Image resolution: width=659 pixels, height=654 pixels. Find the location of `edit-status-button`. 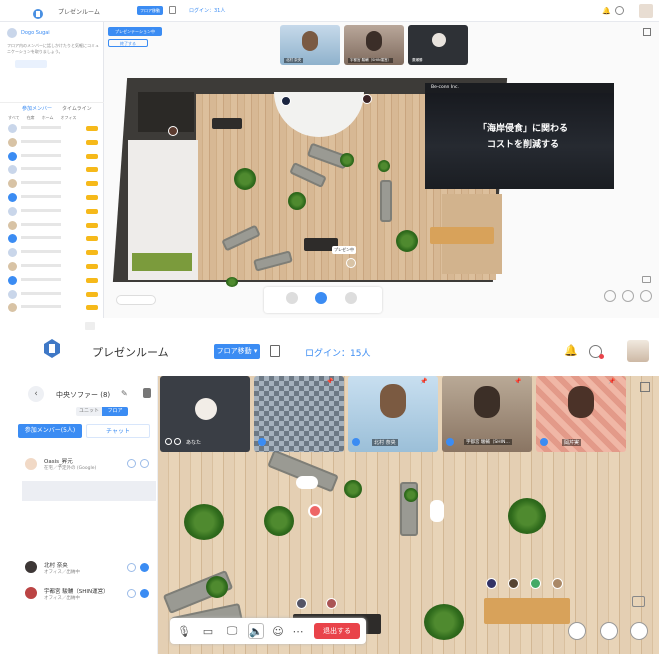

edit-status-button is located at coordinates (31, 64).